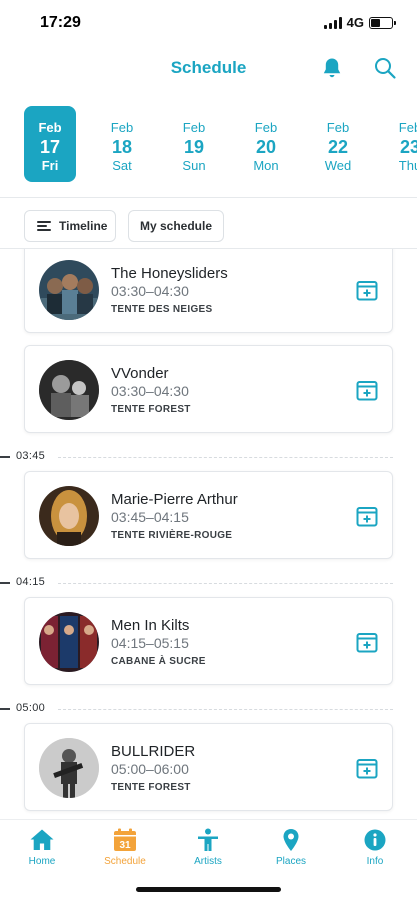 The height and width of the screenshot is (900, 417). What do you see at coordinates (42, 861) in the screenshot?
I see `tab-label: Home` at bounding box center [42, 861].